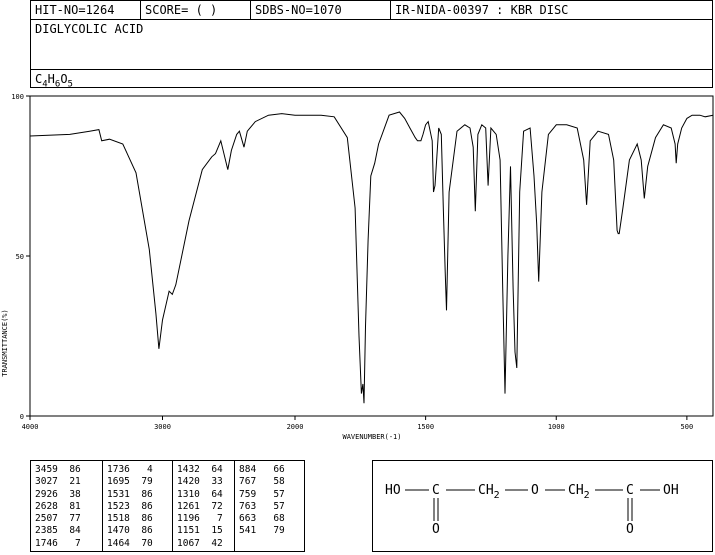 The width and height of the screenshot is (715, 555). Describe the element at coordinates (58, 482) in the screenshot. I see `peak-row: 3027 21` at that location.